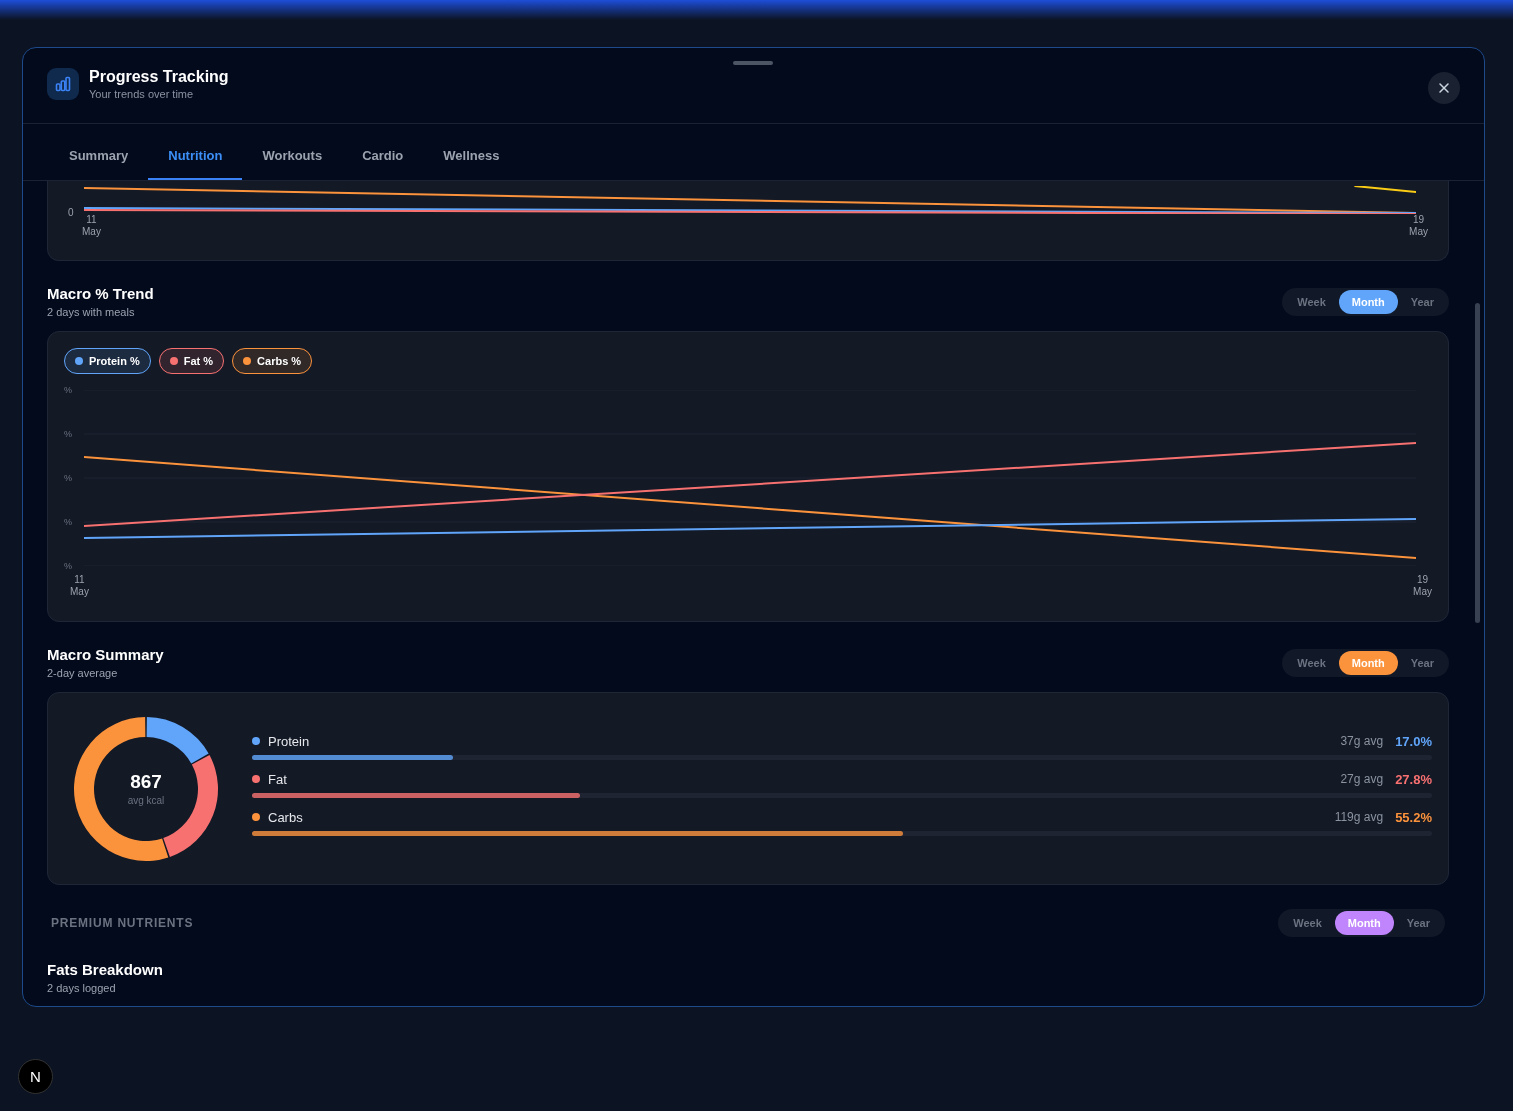 The image size is (1513, 1111). What do you see at coordinates (292, 152) in the screenshot?
I see `tab: Workouts` at bounding box center [292, 152].